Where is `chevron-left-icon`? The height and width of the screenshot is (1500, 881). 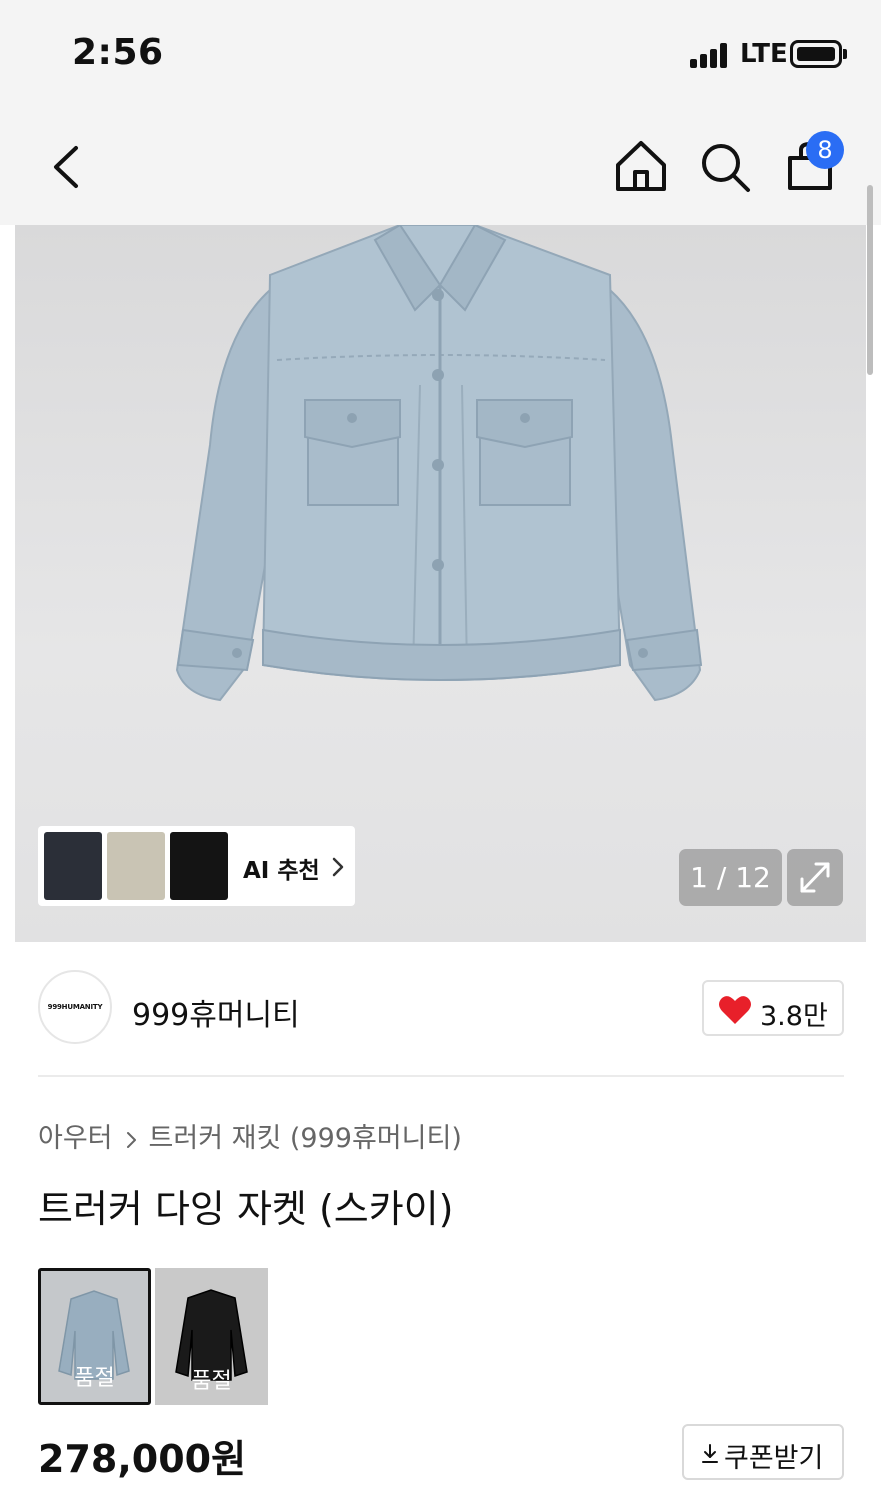 chevron-left-icon is located at coordinates (66, 167).